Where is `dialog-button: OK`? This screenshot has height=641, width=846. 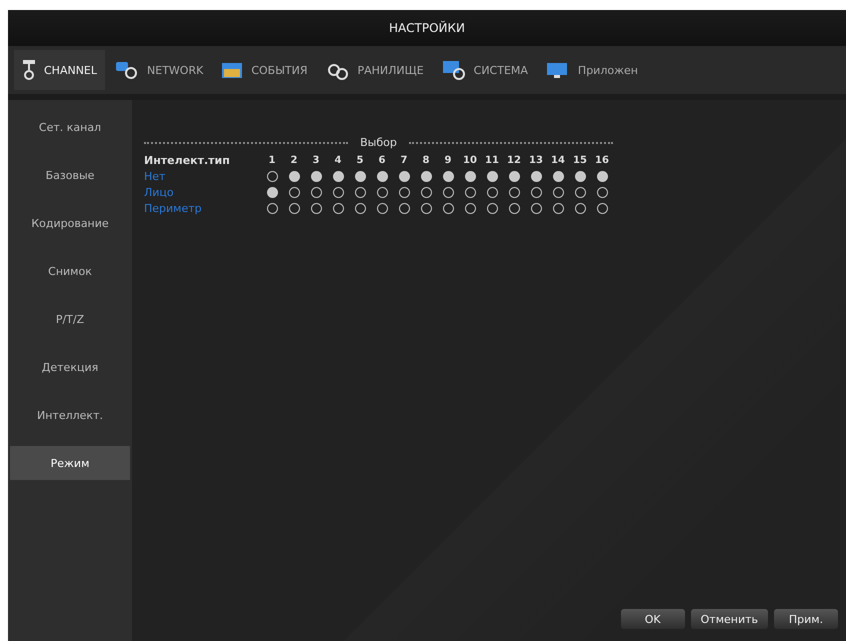 dialog-button: OK is located at coordinates (652, 619).